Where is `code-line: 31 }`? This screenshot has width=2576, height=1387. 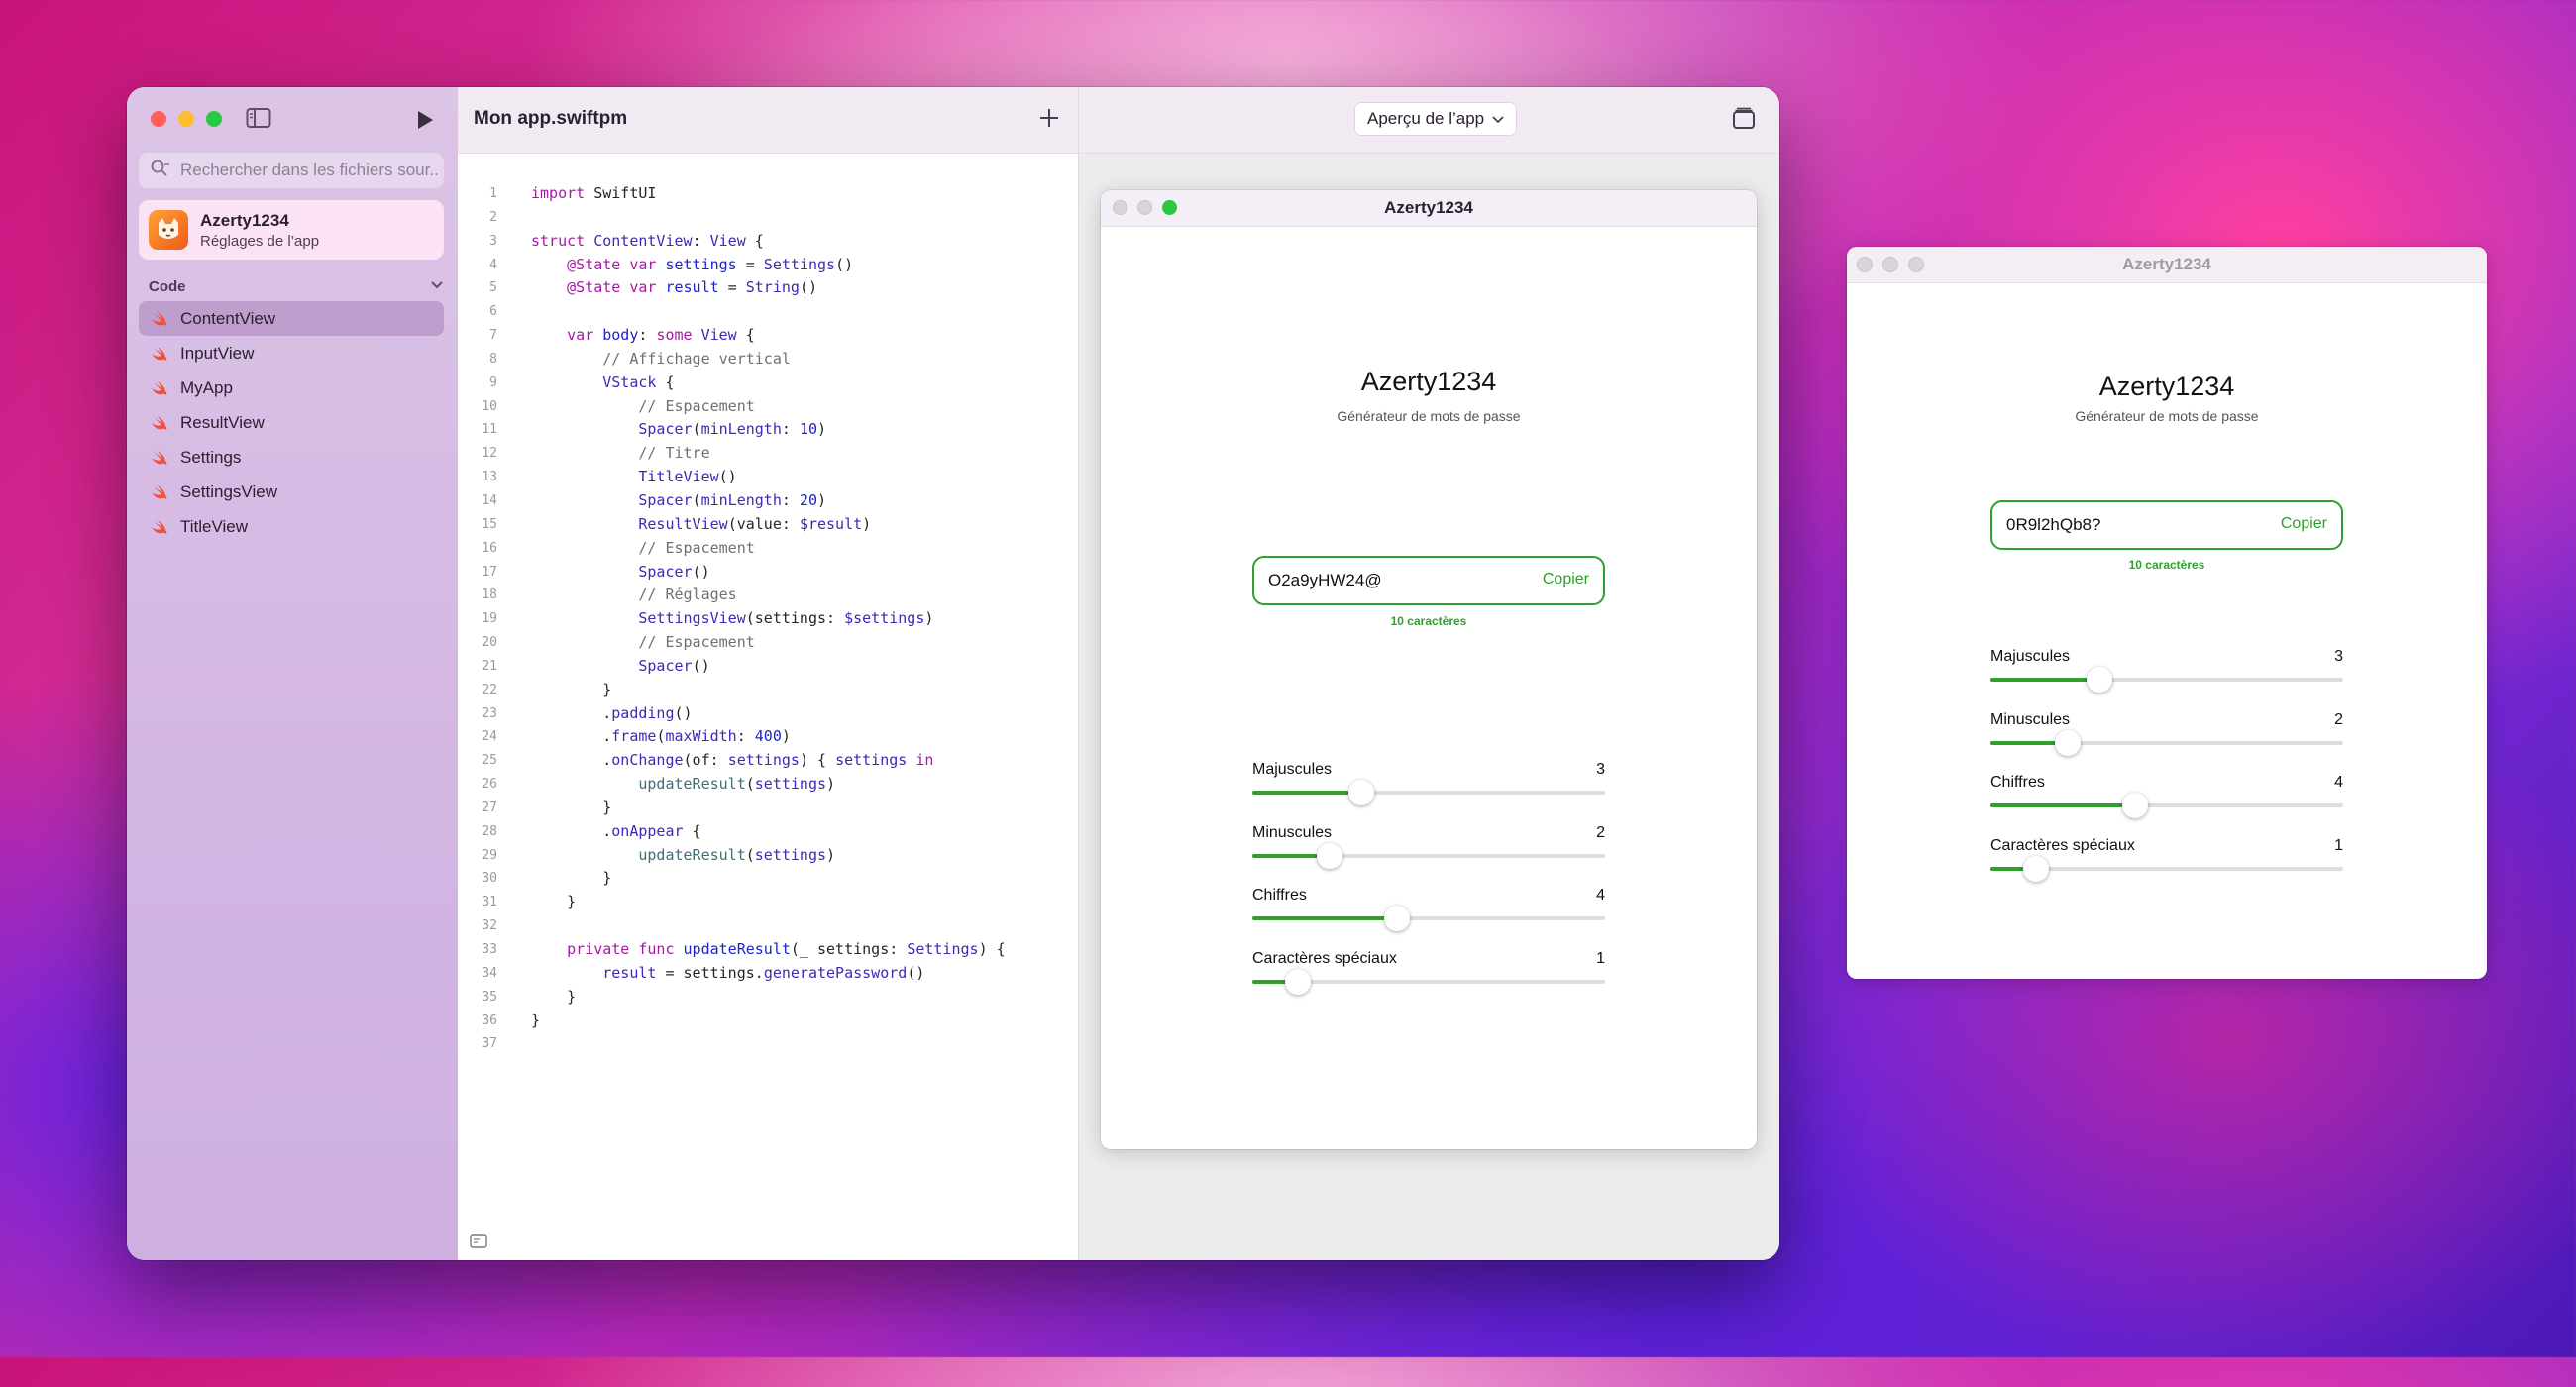
code-line: 31 } is located at coordinates (768, 902).